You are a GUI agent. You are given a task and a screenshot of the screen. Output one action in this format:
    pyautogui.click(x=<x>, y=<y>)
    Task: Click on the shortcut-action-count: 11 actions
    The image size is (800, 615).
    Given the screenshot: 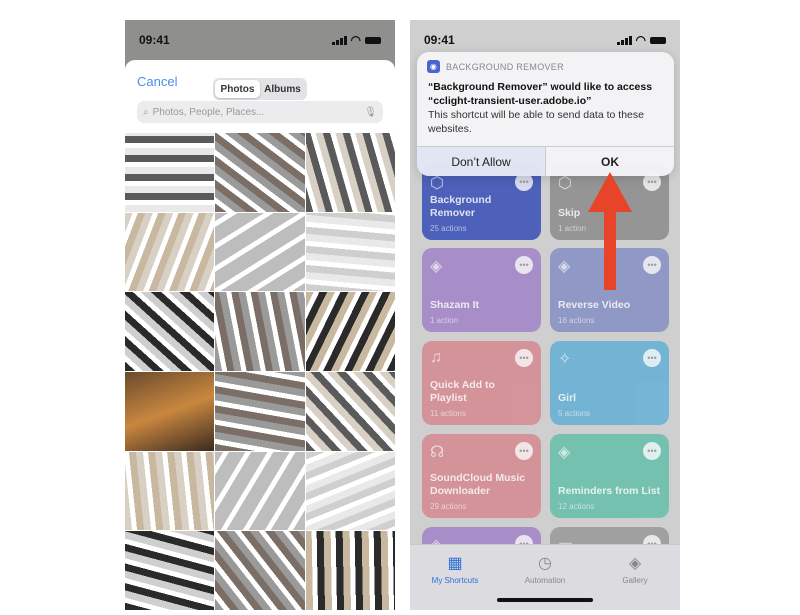 What is the action you would take?
    pyautogui.click(x=448, y=413)
    